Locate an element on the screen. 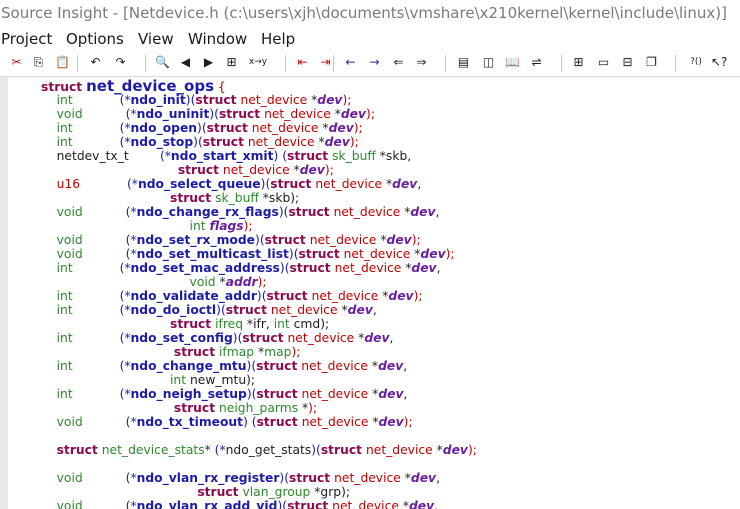 The width and height of the screenshot is (740, 509). layout-panel-icon: ▭ is located at coordinates (603, 62).